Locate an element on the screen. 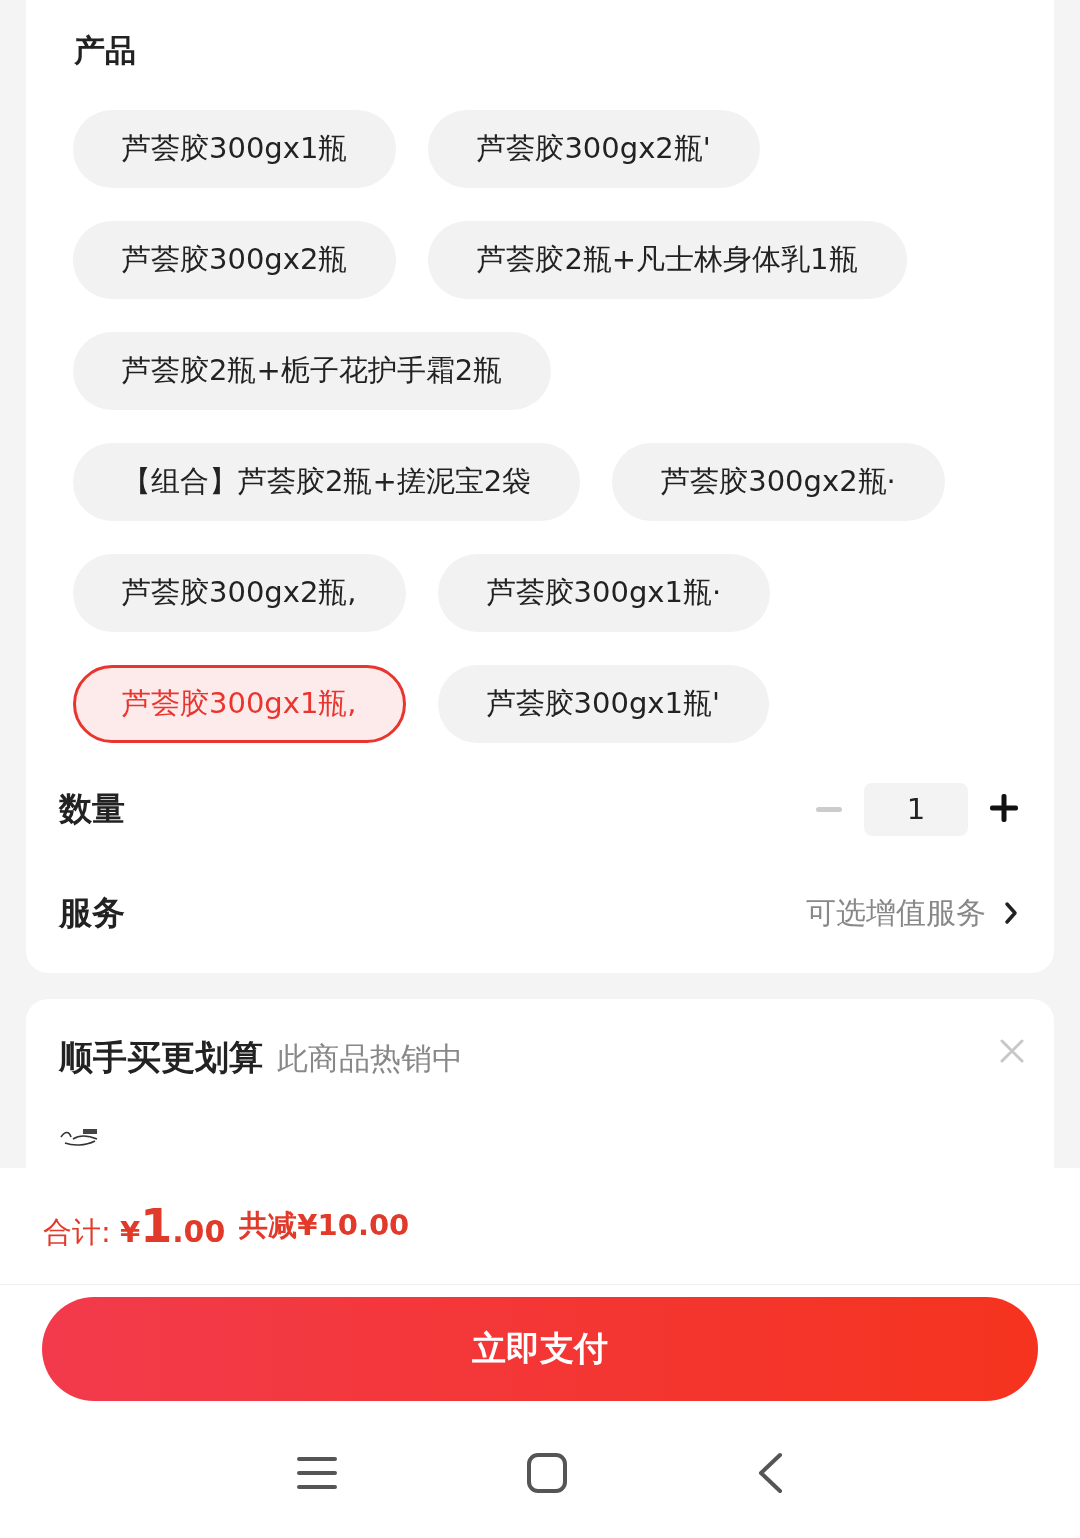 The height and width of the screenshot is (1538, 1080). option-chip: 芦荟胶2瓶+栀子花护手霜2瓶 is located at coordinates (312, 371).